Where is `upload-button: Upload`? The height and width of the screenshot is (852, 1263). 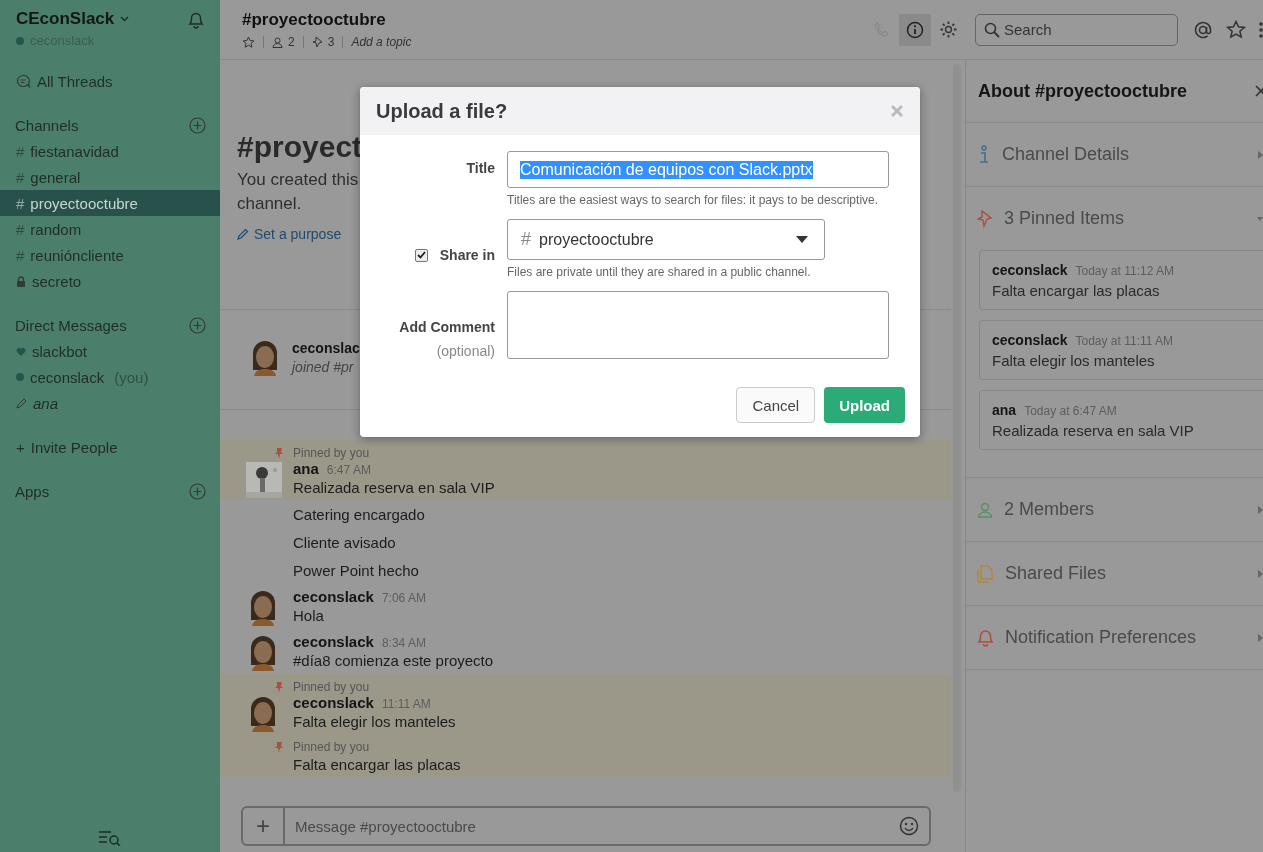 upload-button: Upload is located at coordinates (864, 405).